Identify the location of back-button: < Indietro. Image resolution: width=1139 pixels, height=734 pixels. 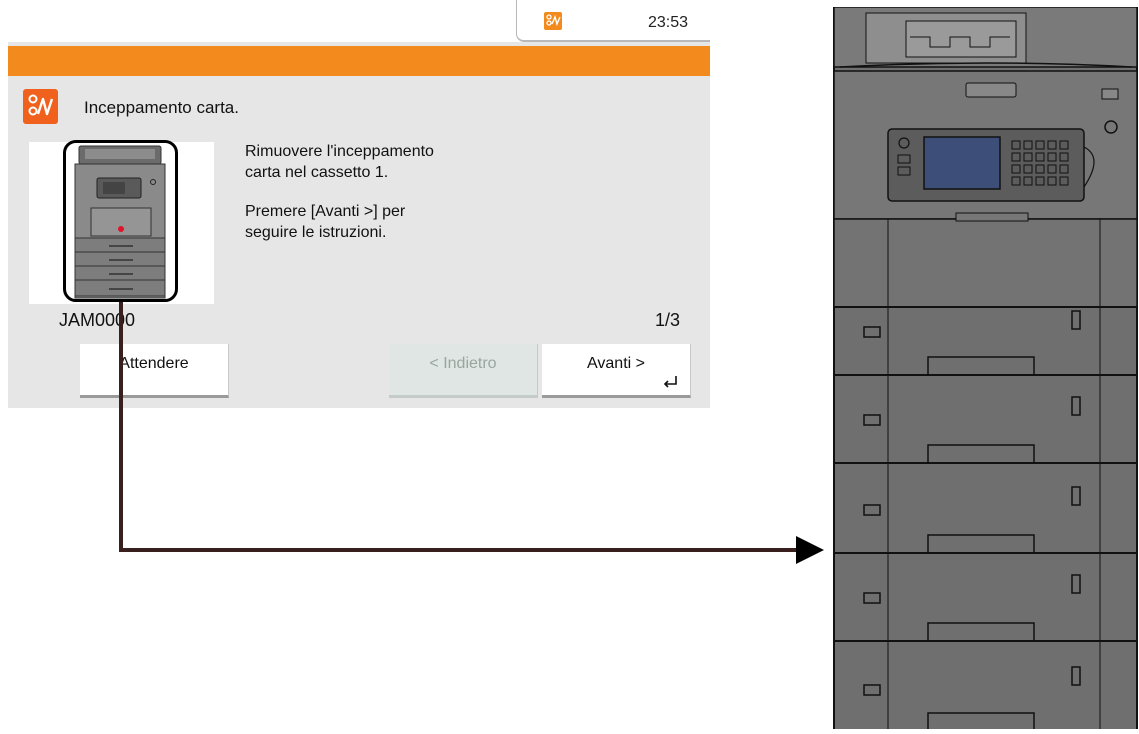
(463, 371).